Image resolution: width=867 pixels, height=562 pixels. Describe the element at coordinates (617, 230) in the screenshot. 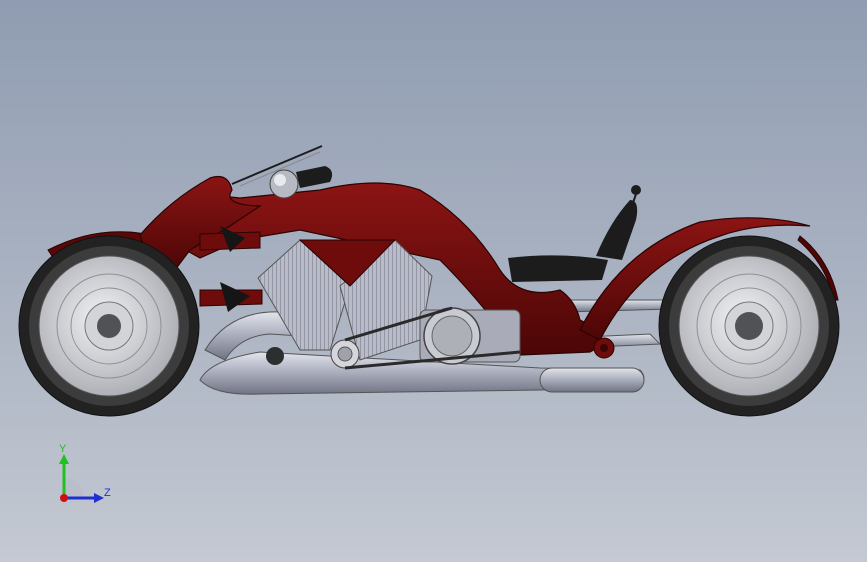

I see `backrest` at that location.